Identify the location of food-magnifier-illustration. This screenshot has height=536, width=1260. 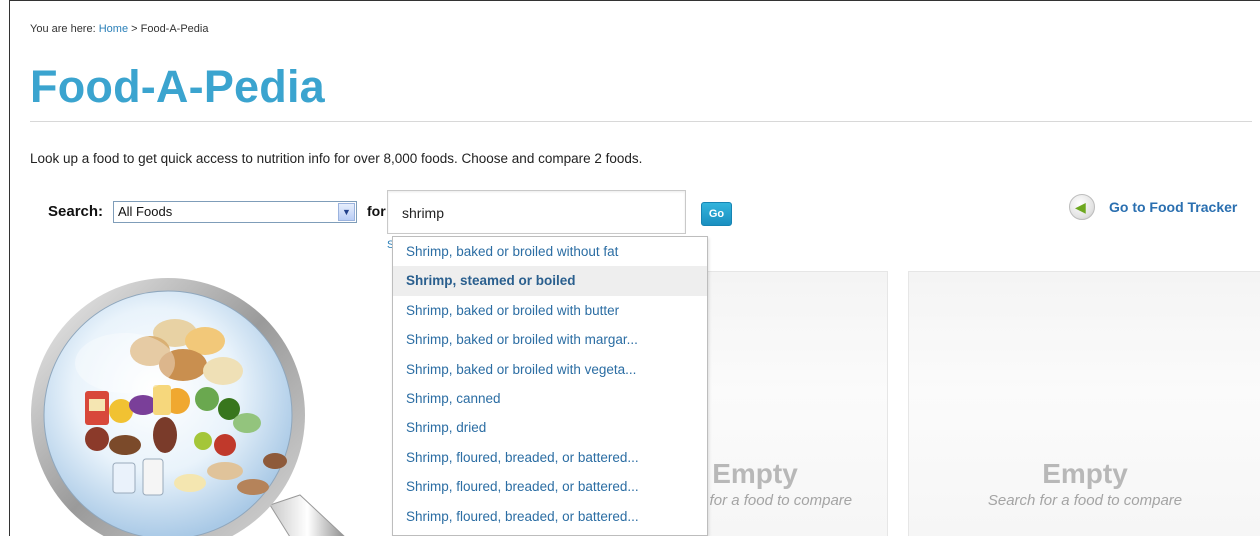
(188, 407).